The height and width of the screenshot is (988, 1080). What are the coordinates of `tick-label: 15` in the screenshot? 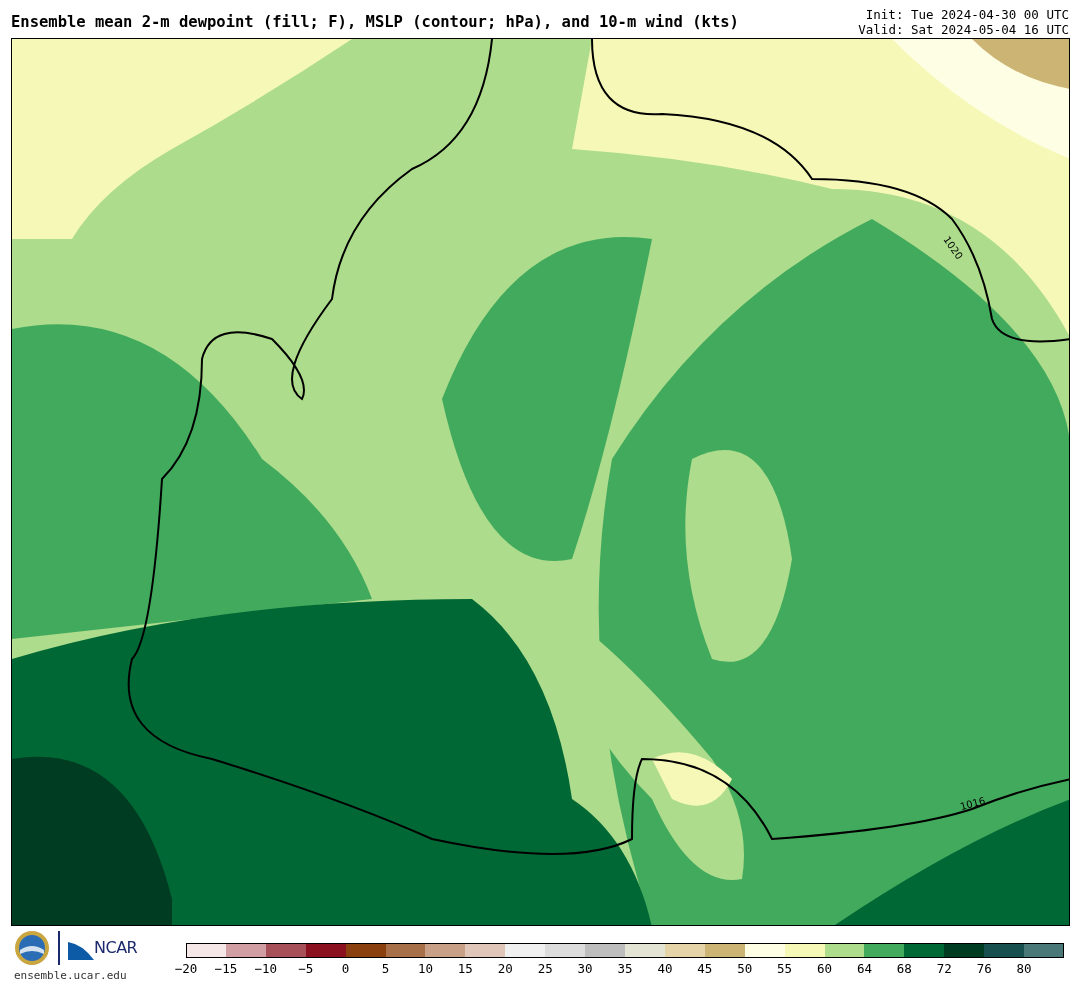 It's located at (465, 969).